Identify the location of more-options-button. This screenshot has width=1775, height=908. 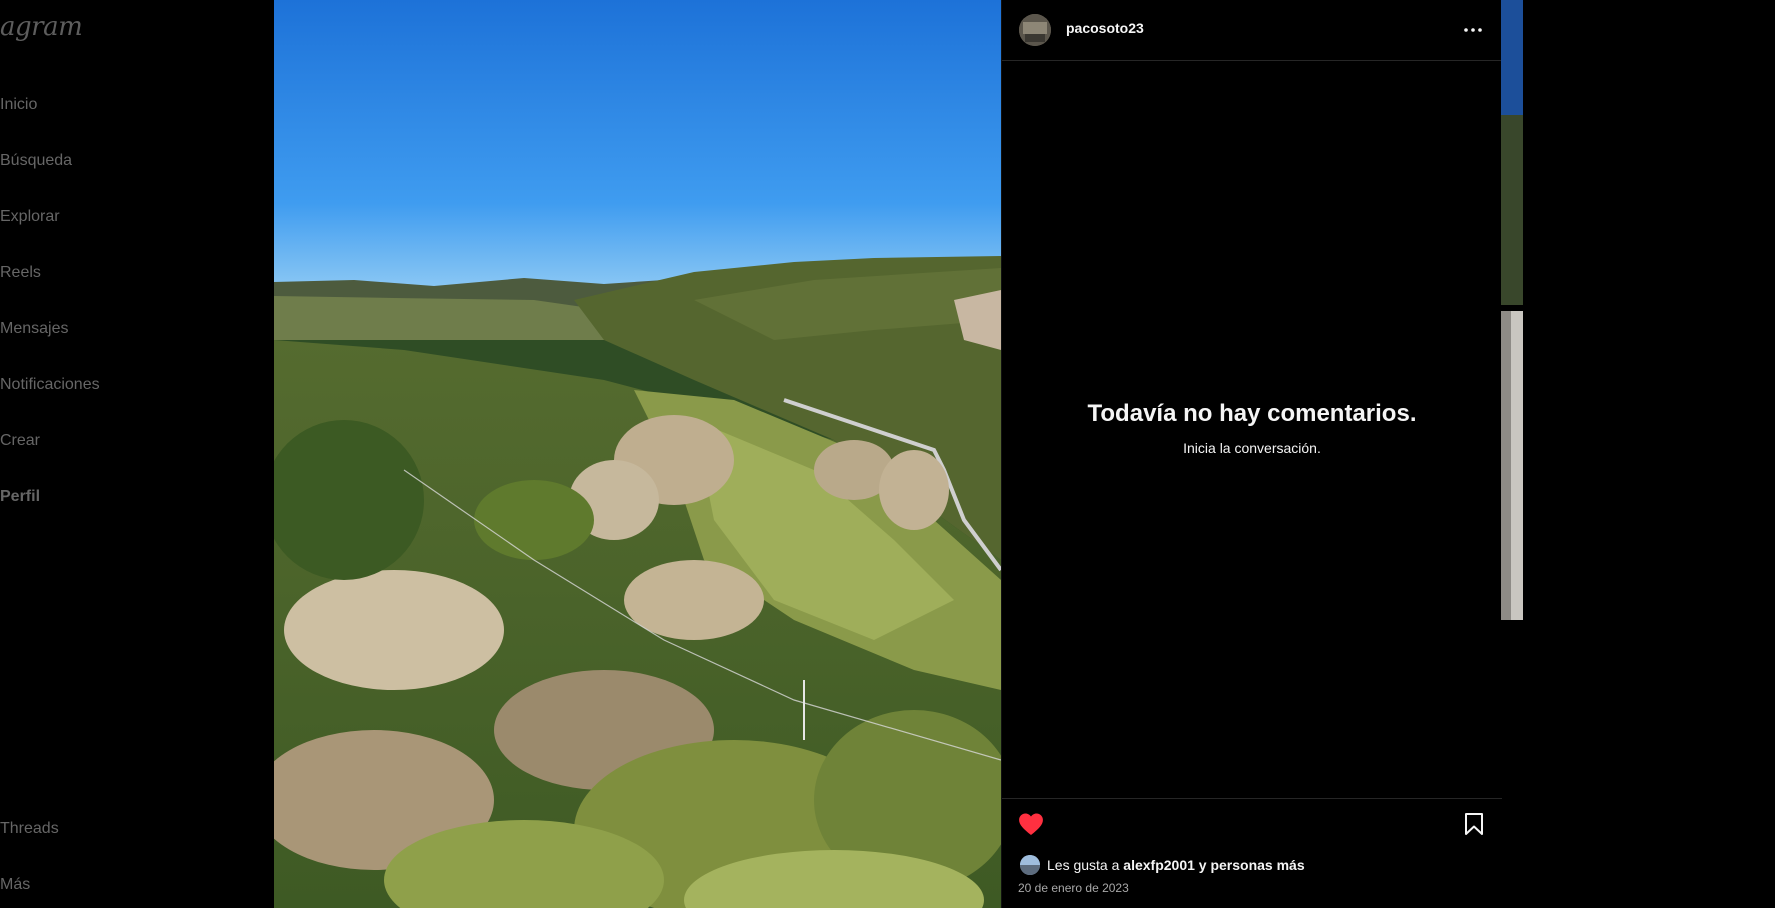
(1473, 30).